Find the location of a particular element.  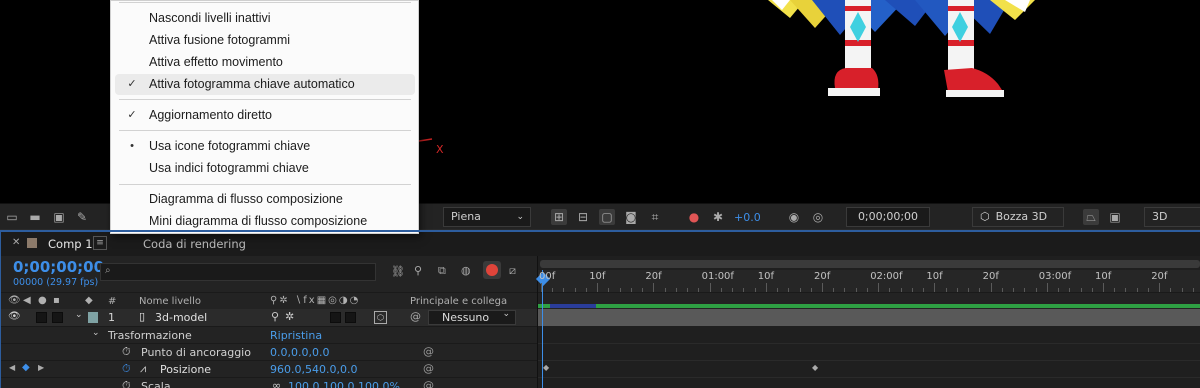

layer-name: 3d-model is located at coordinates (181, 317).